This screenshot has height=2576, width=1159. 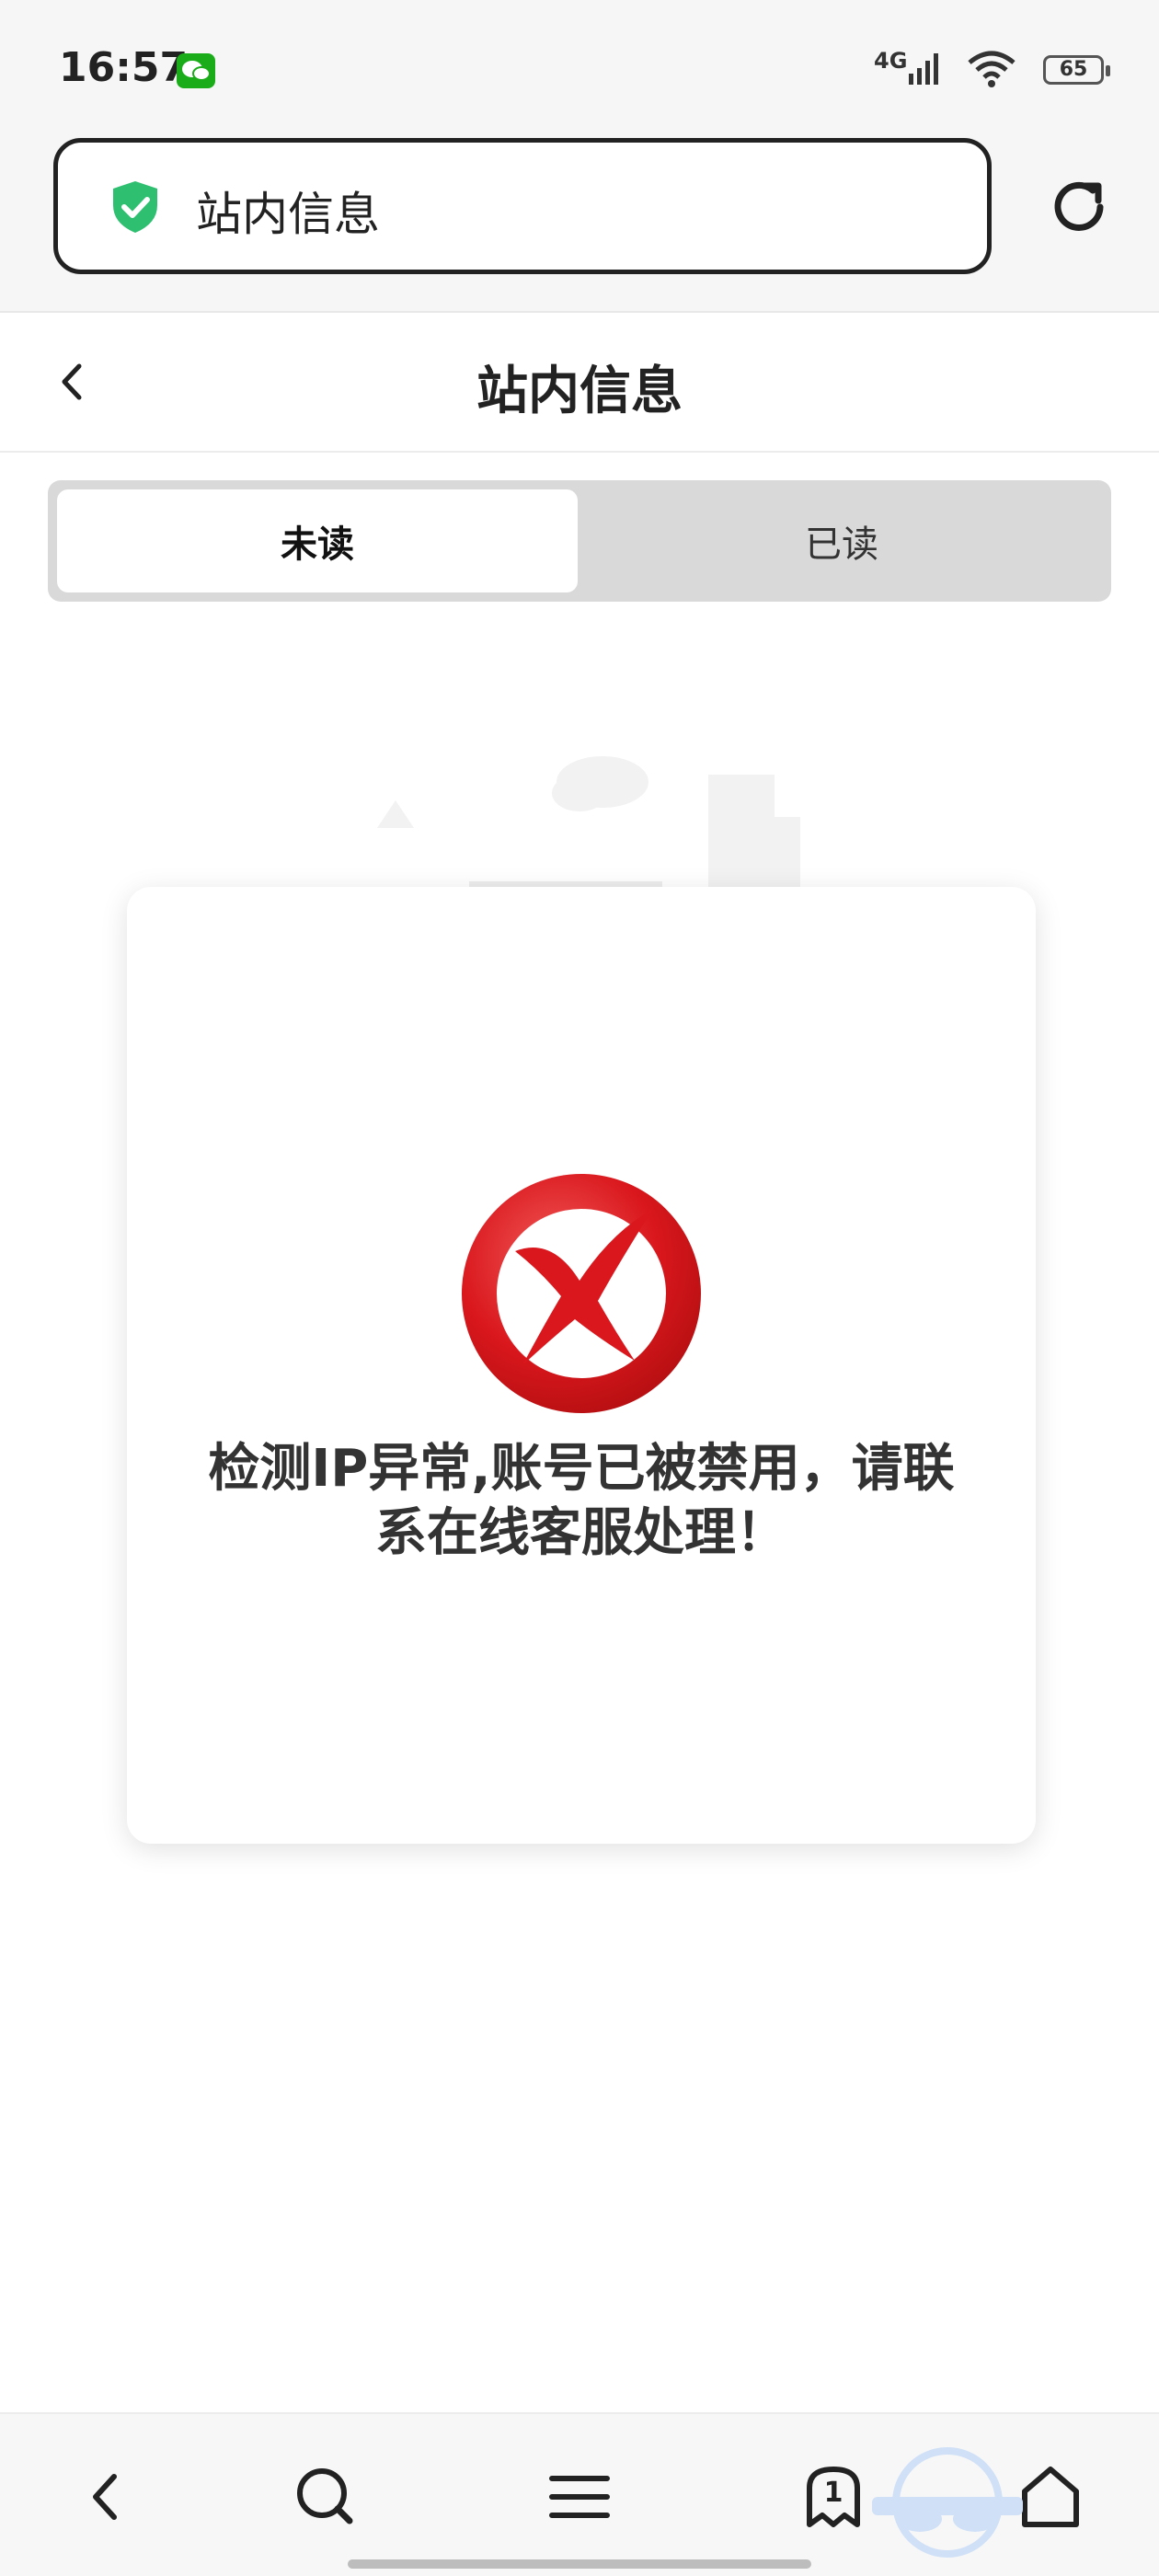 What do you see at coordinates (833, 2493) in the screenshot?
I see `tabs-count: 1` at bounding box center [833, 2493].